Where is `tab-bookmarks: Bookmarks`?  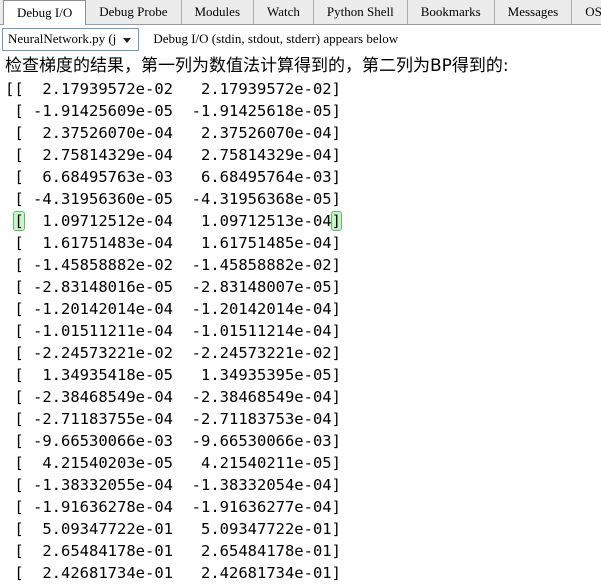 tab-bookmarks: Bookmarks is located at coordinates (450, 12).